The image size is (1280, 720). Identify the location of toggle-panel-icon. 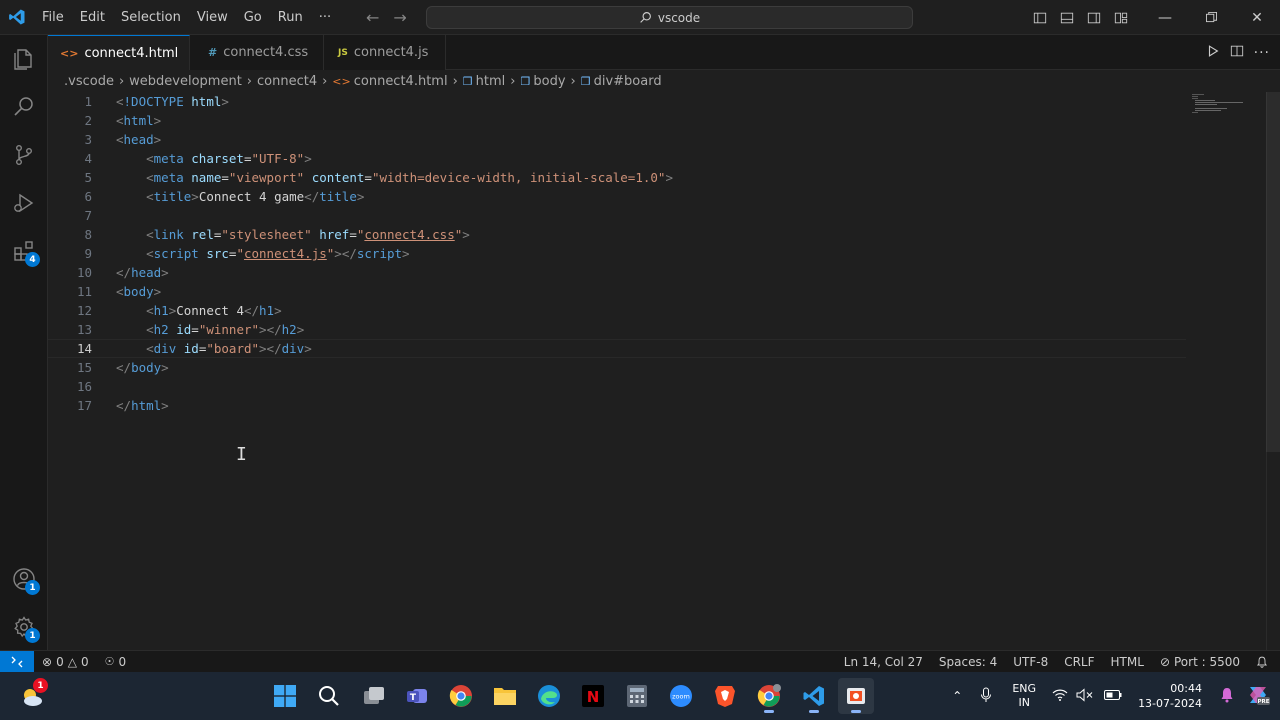
(1066, 17).